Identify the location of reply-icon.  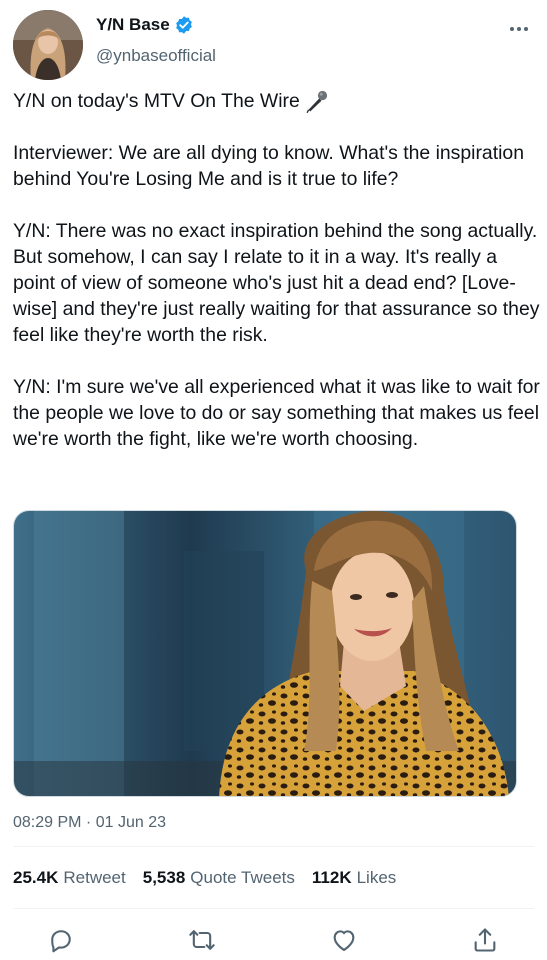
(61, 940).